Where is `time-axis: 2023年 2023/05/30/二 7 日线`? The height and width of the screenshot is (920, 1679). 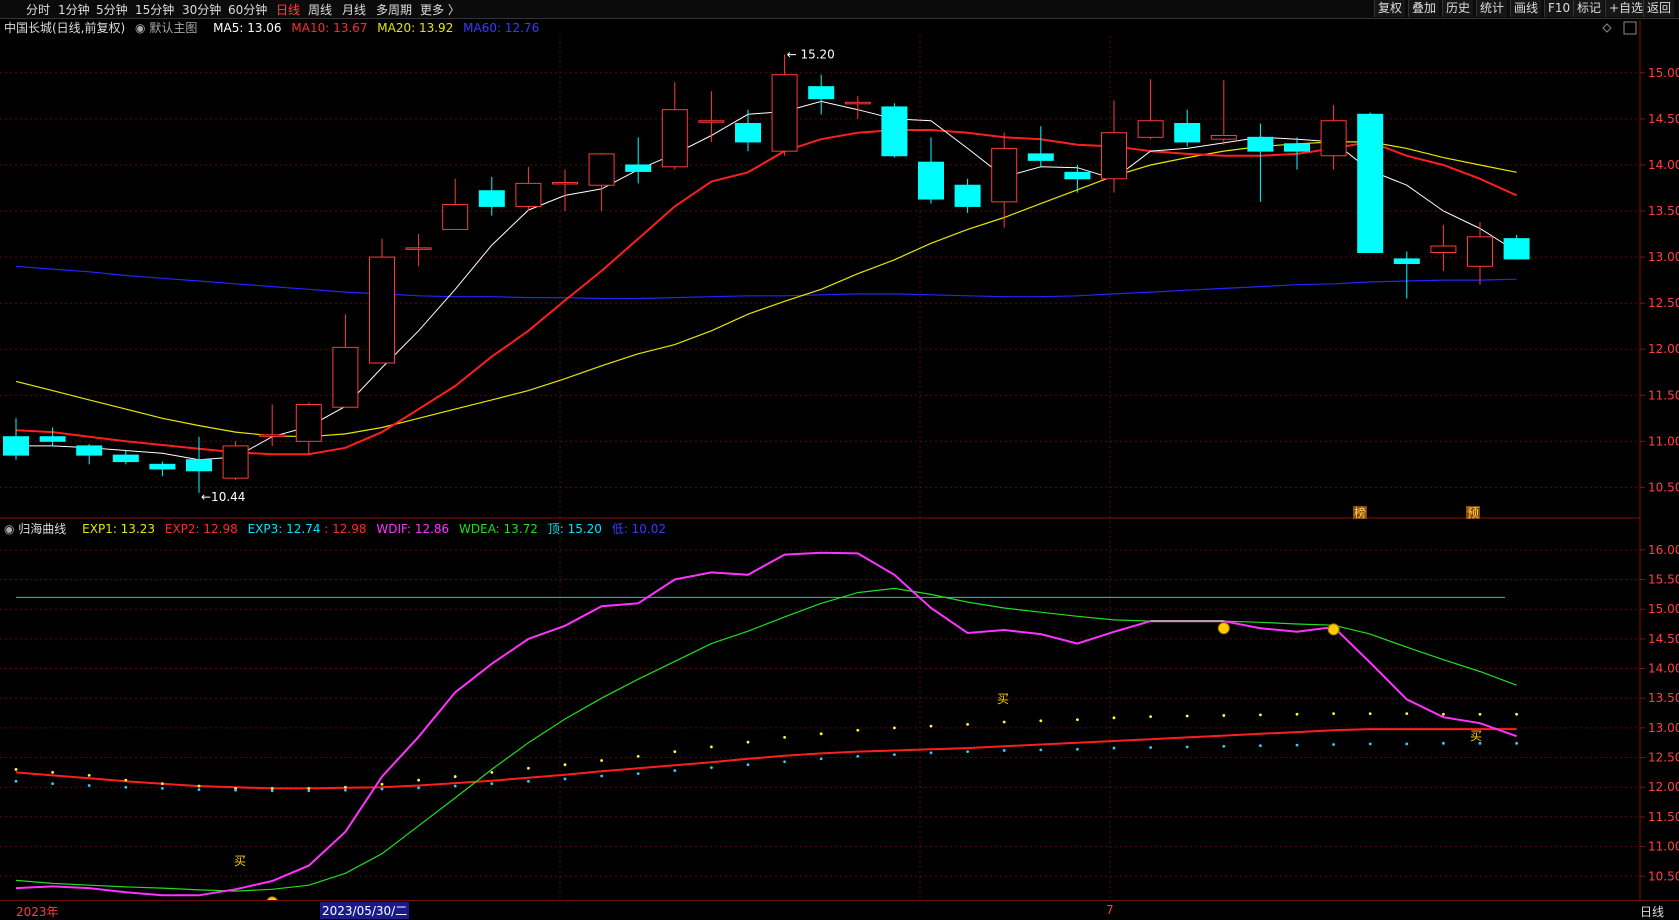
time-axis: 2023年 2023/05/30/二 7 日线 is located at coordinates (839, 909).